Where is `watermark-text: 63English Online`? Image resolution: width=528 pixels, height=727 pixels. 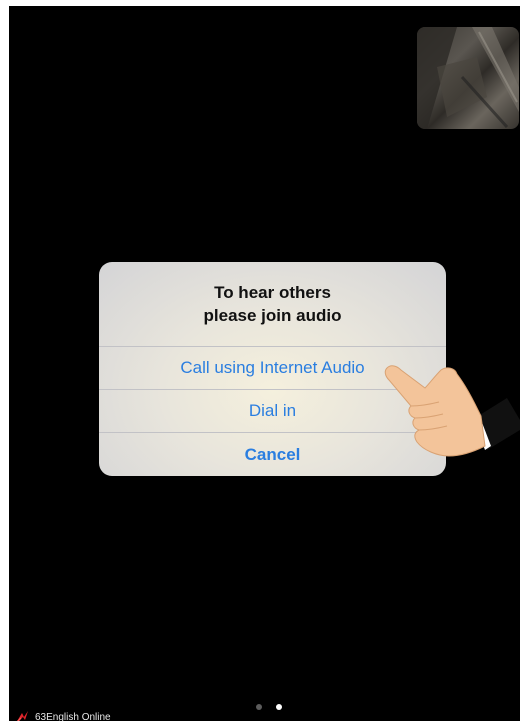
watermark-text: 63English Online is located at coordinates (73, 716).